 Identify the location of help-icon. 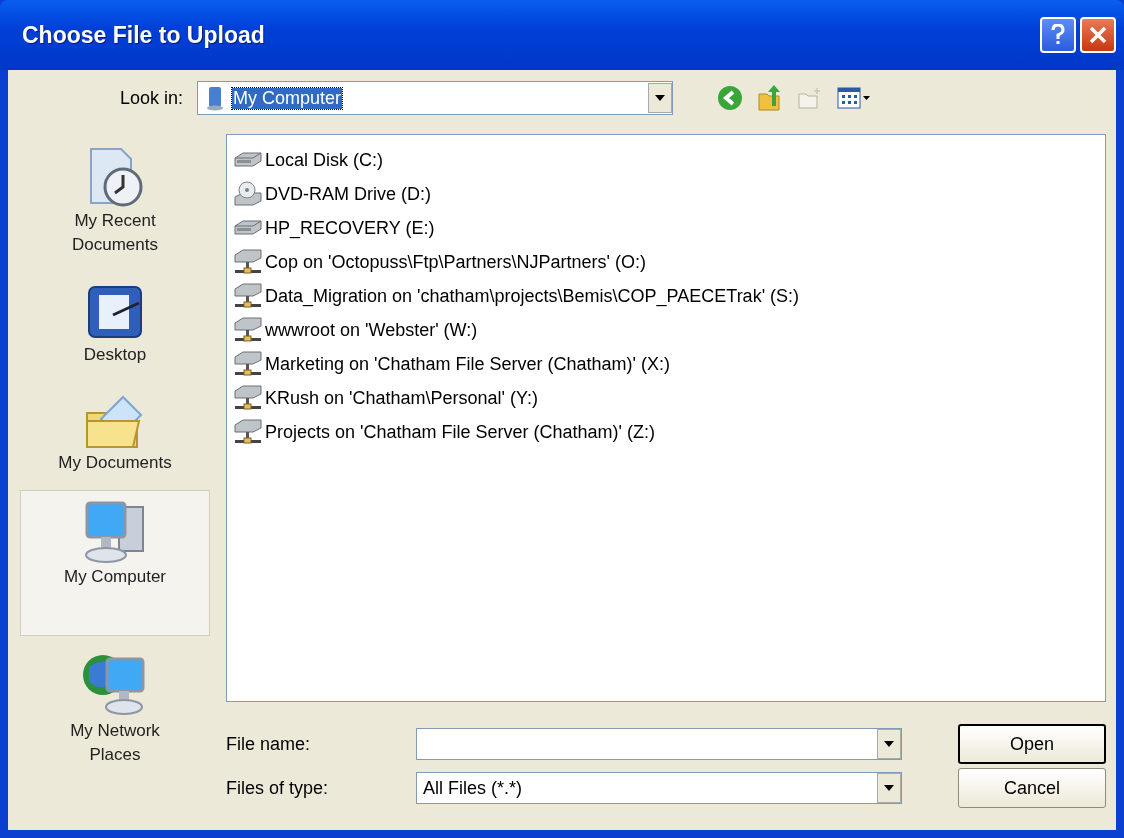
(1058, 35).